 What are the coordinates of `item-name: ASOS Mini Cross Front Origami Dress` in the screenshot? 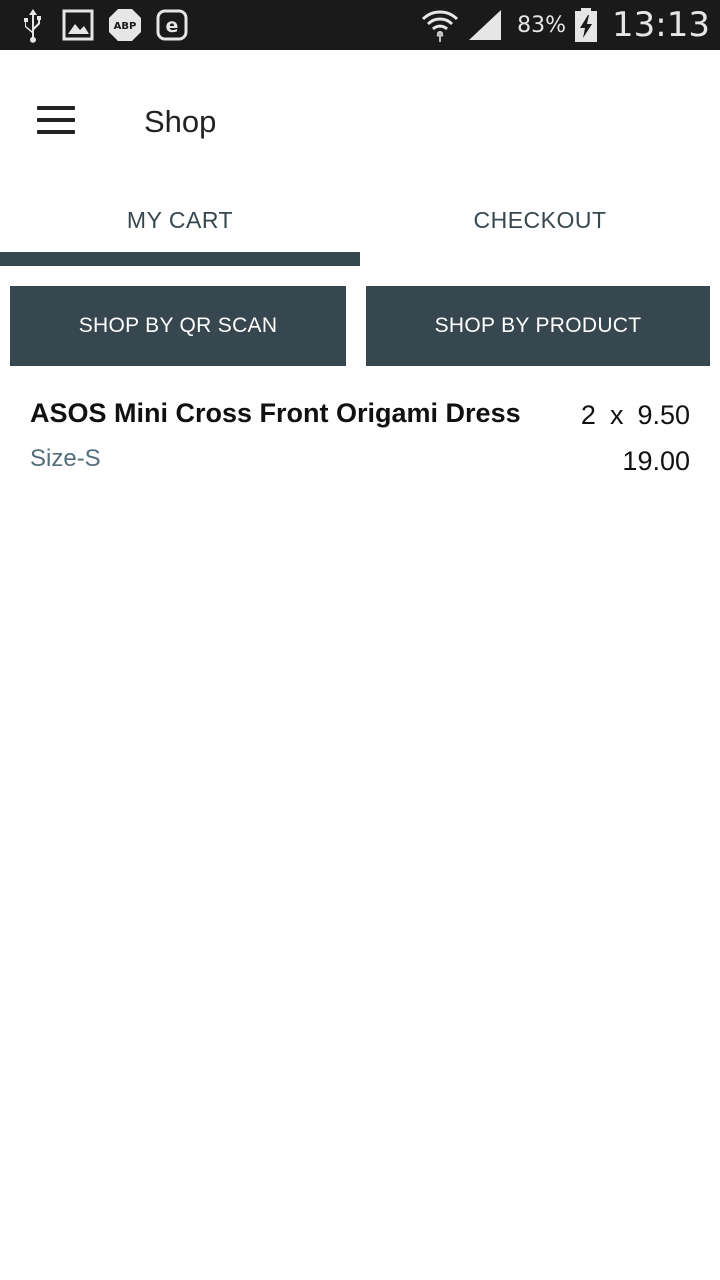 It's located at (275, 413).